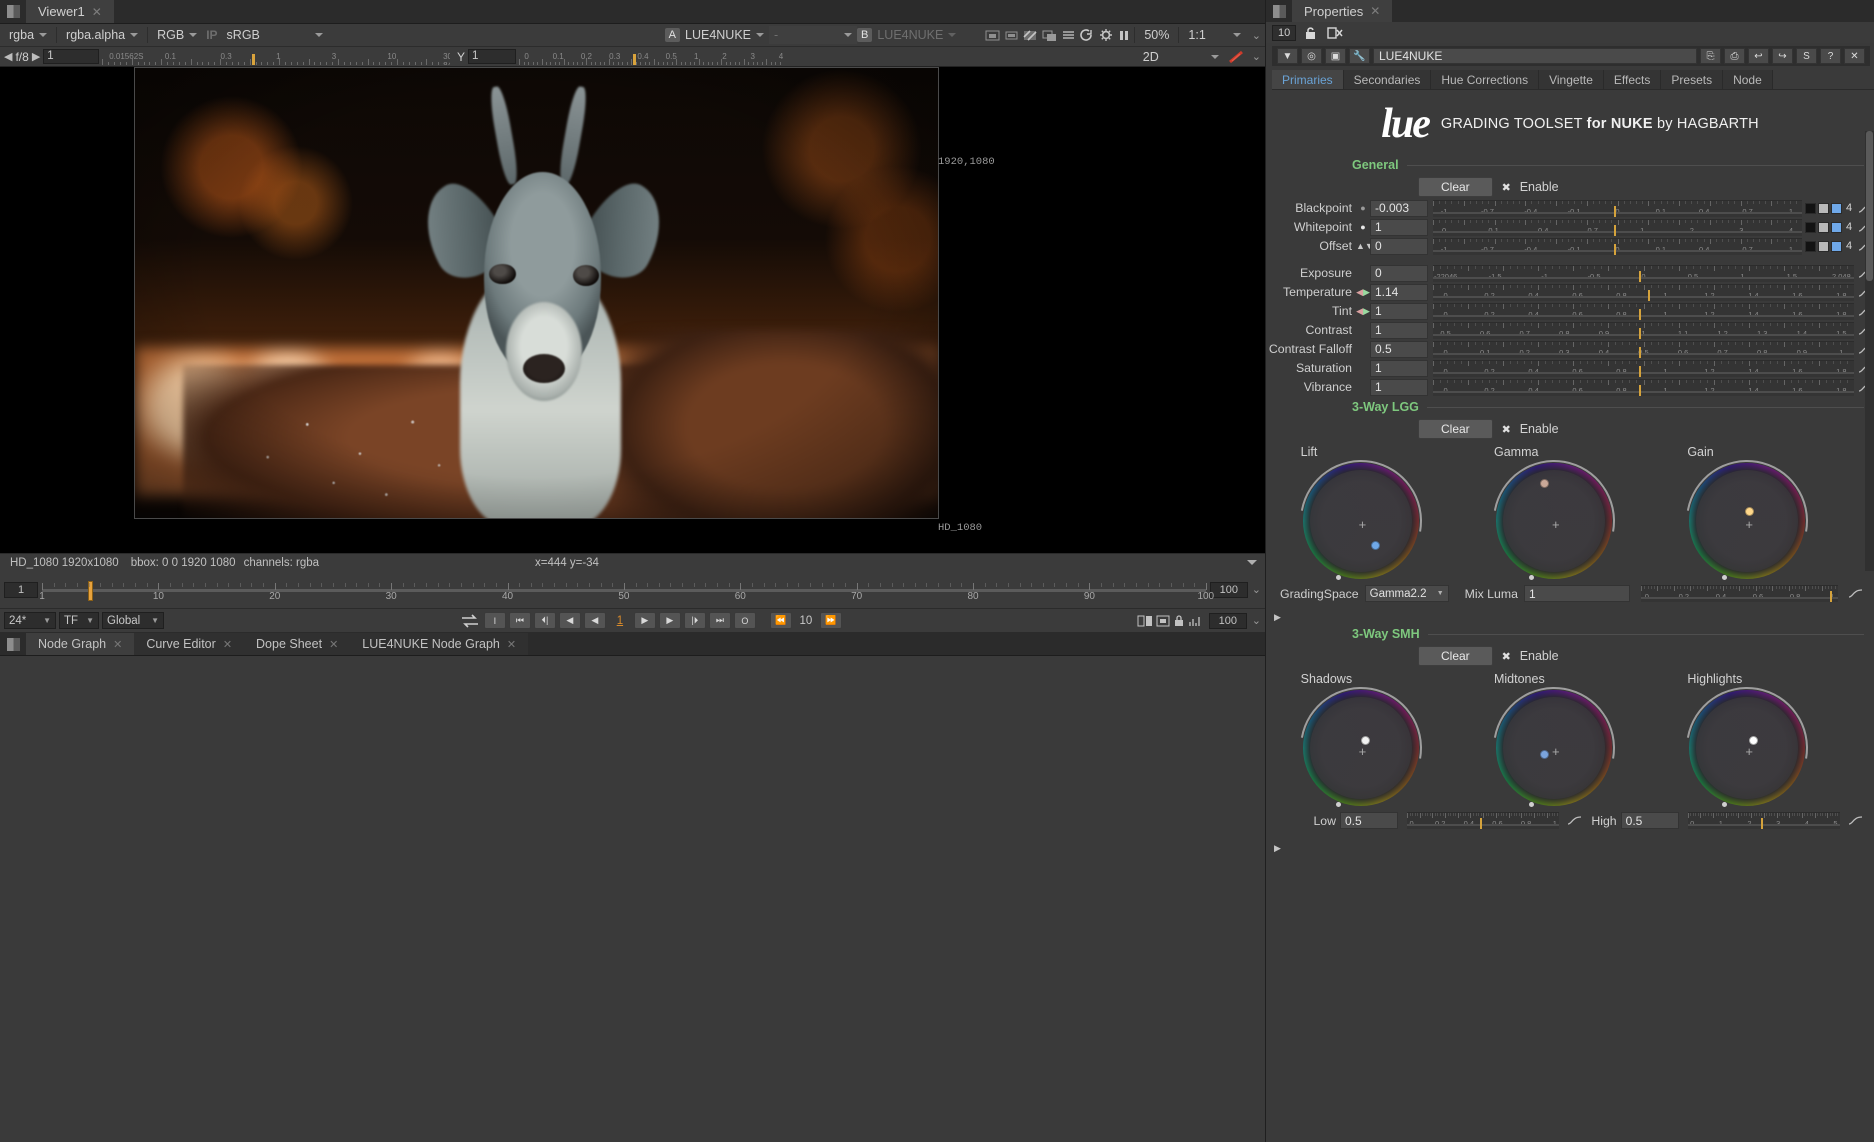 The image size is (1874, 1142). What do you see at coordinates (1617, 208) in the screenshot?
I see `parameter-slider: -1-0.7-0.4-0.100.10.40.71` at bounding box center [1617, 208].